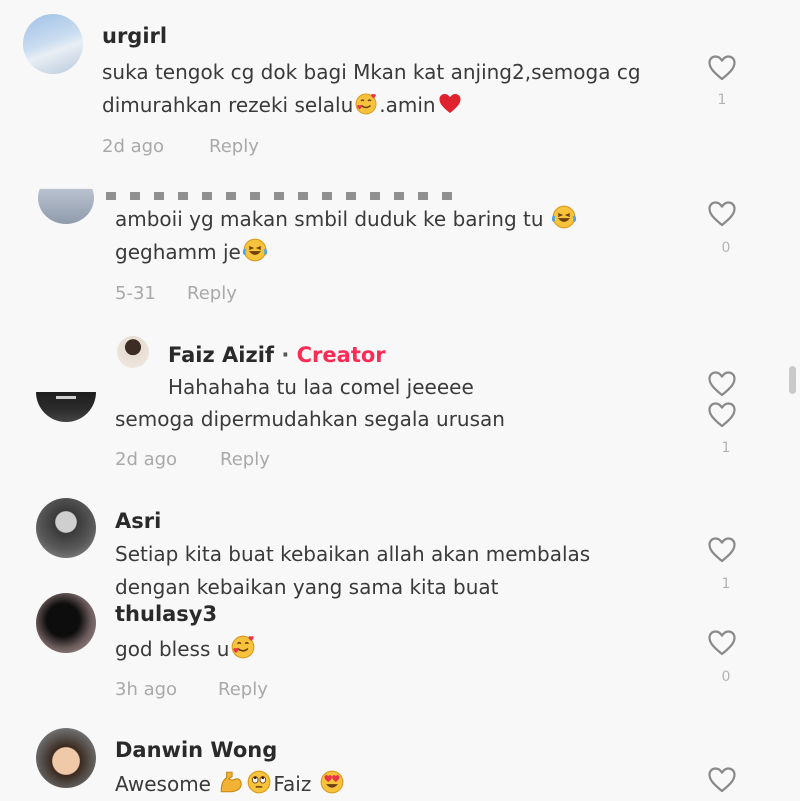 Image resolution: width=800 pixels, height=801 pixels. Describe the element at coordinates (196, 750) in the screenshot. I see `comment-username: Danwin Wong` at that location.